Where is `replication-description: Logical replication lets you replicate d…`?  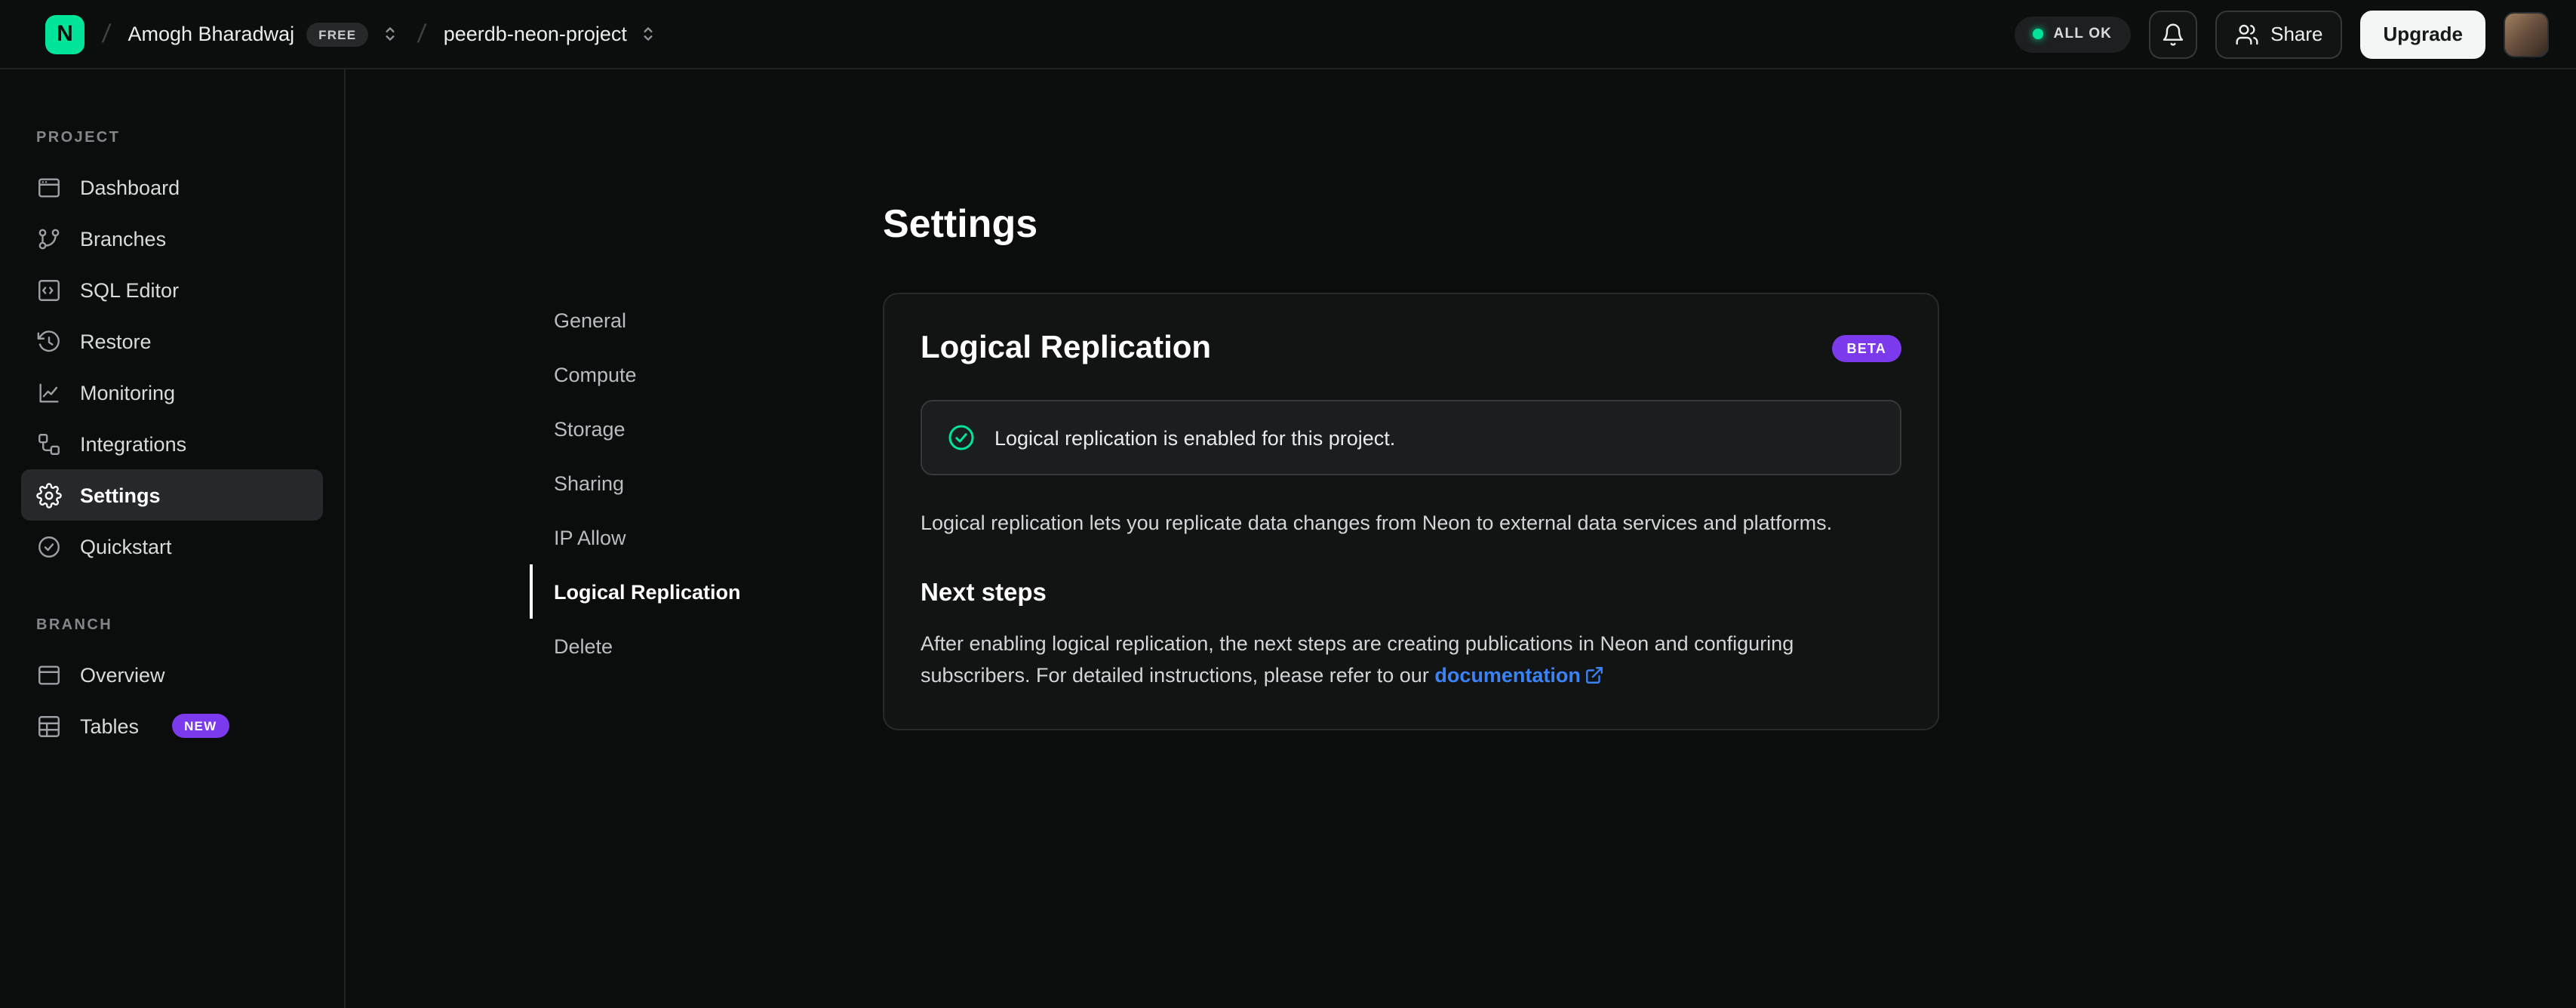
replication-description: Logical replication lets you replicate d… is located at coordinates (1377, 523).